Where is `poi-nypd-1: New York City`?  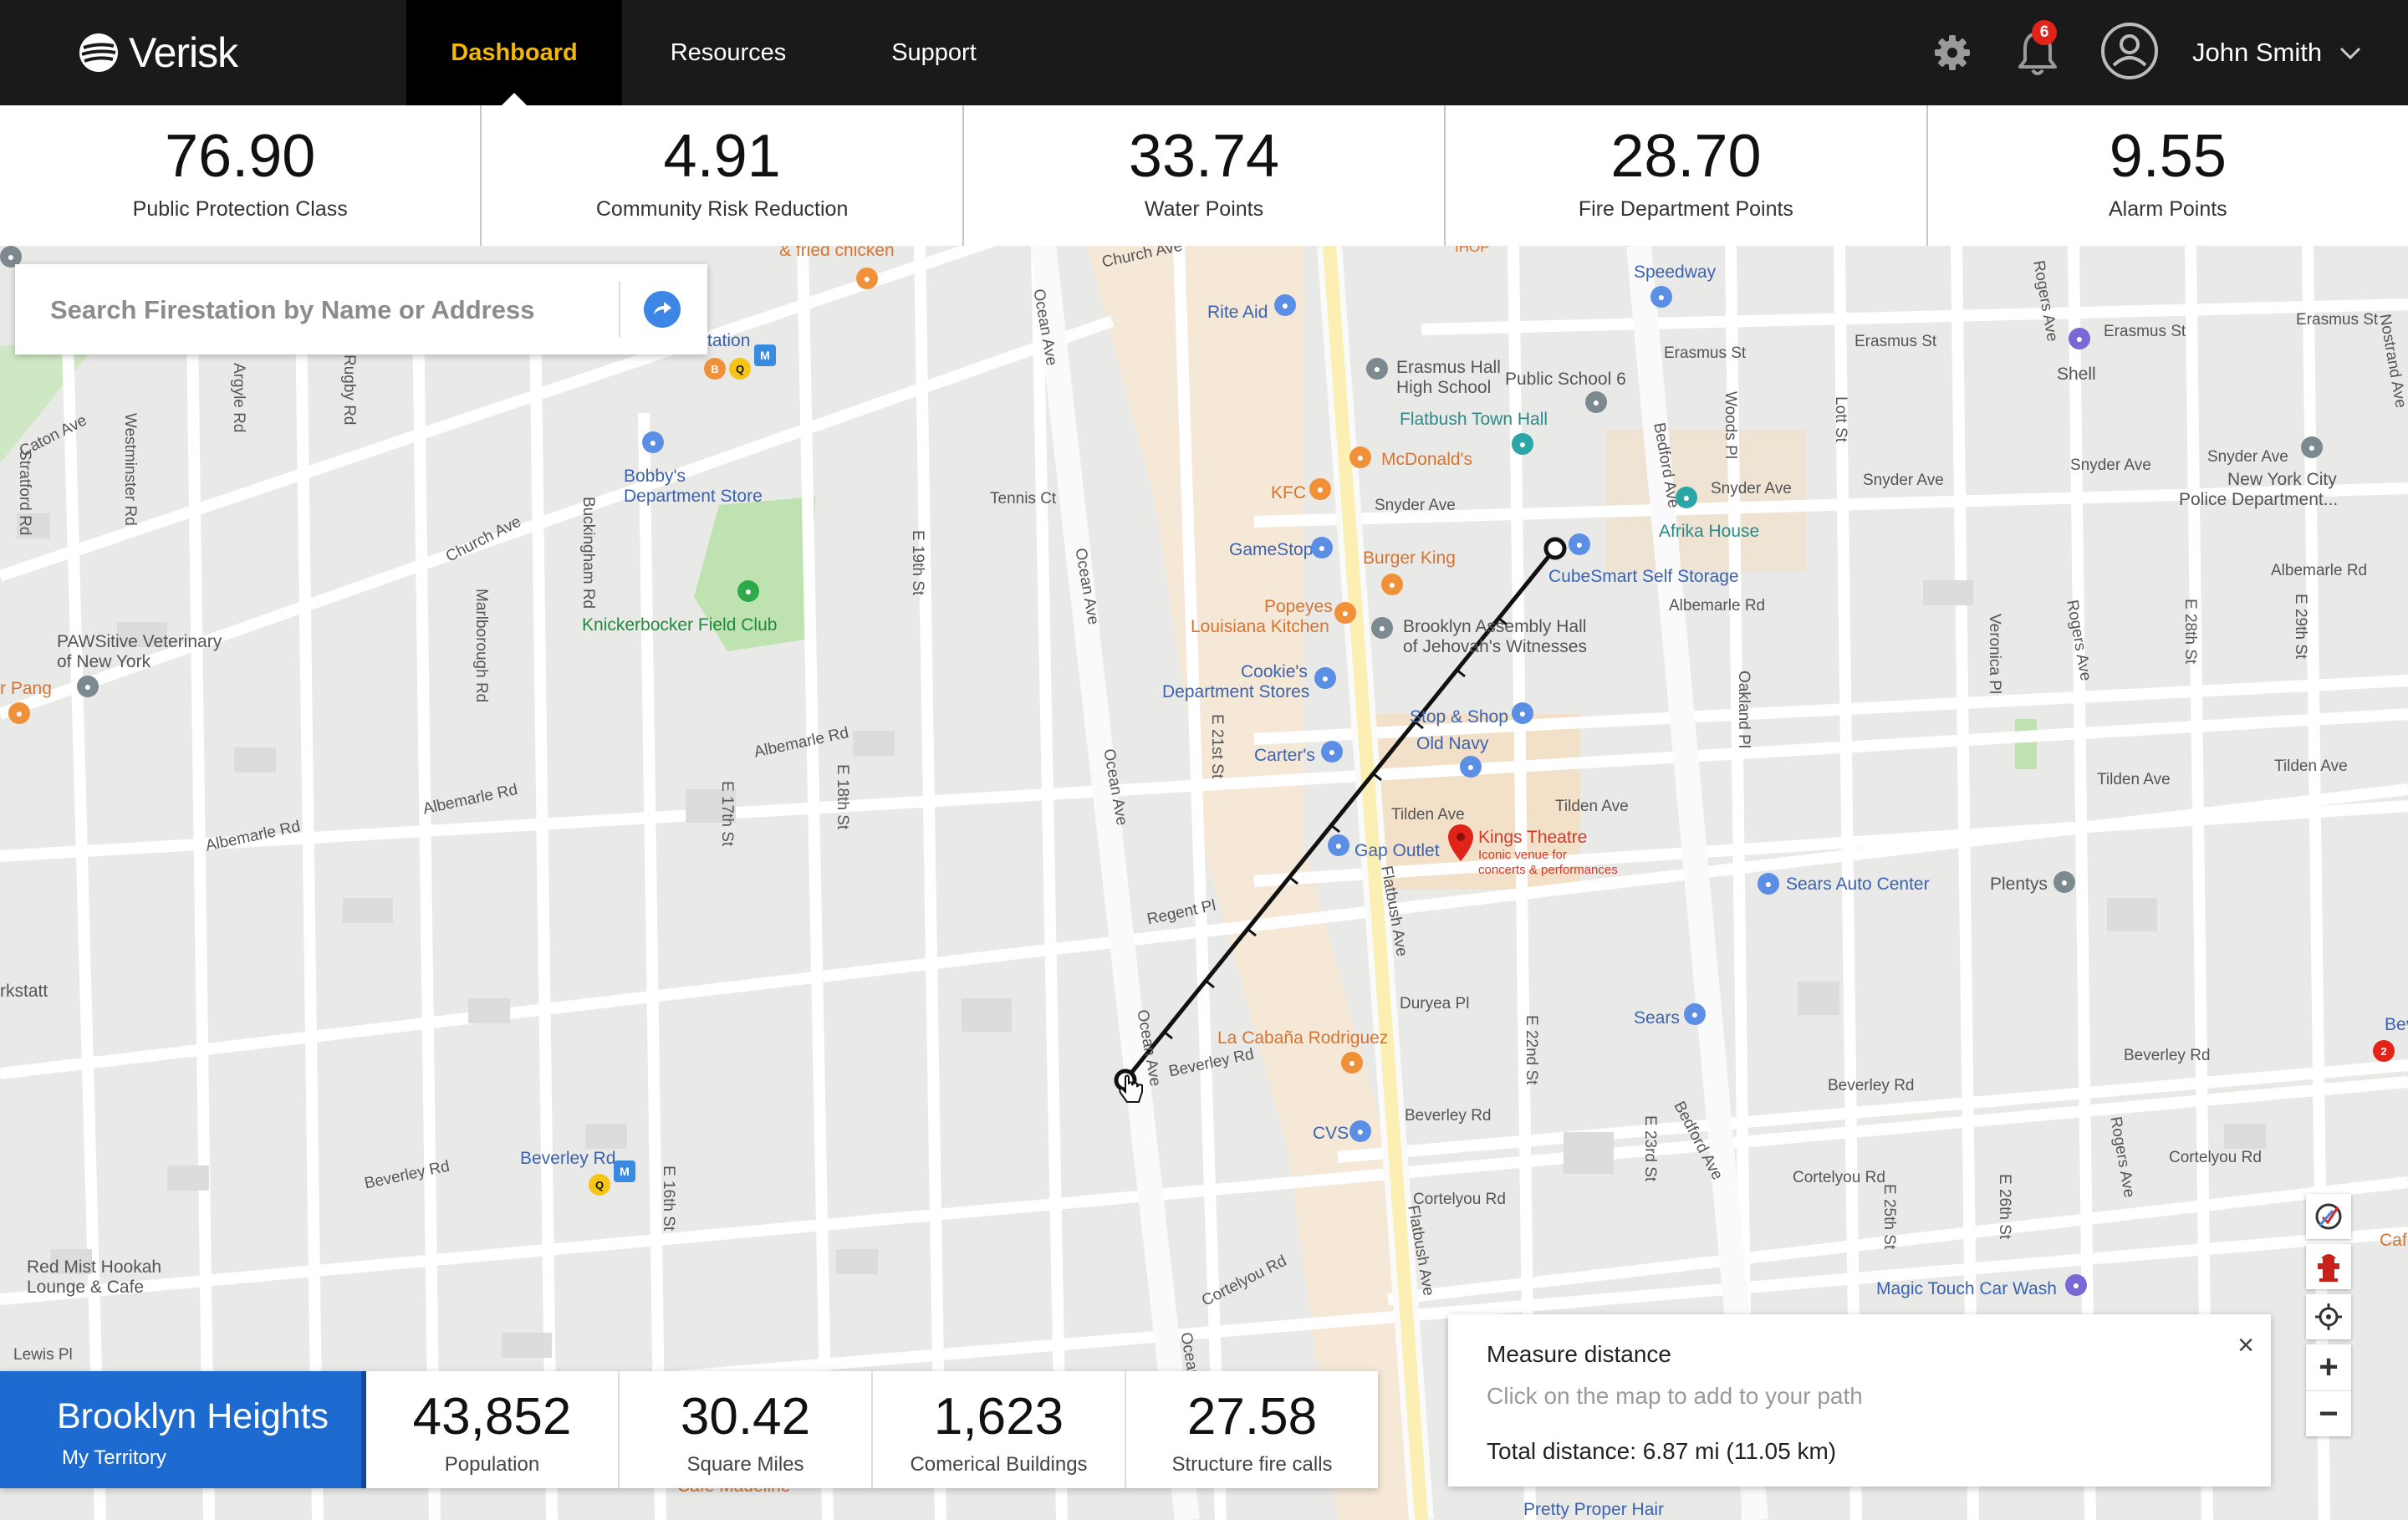 poi-nypd-1: New York City is located at coordinates (2282, 480).